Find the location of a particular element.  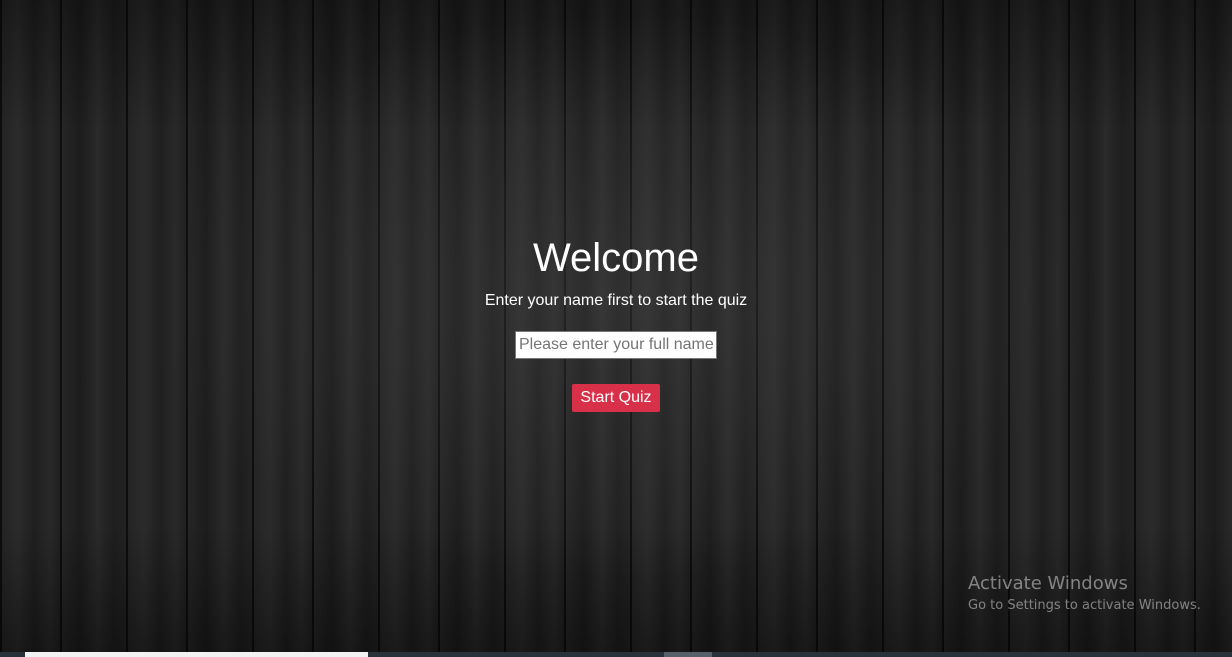

taskbar-strip is located at coordinates (616, 654).